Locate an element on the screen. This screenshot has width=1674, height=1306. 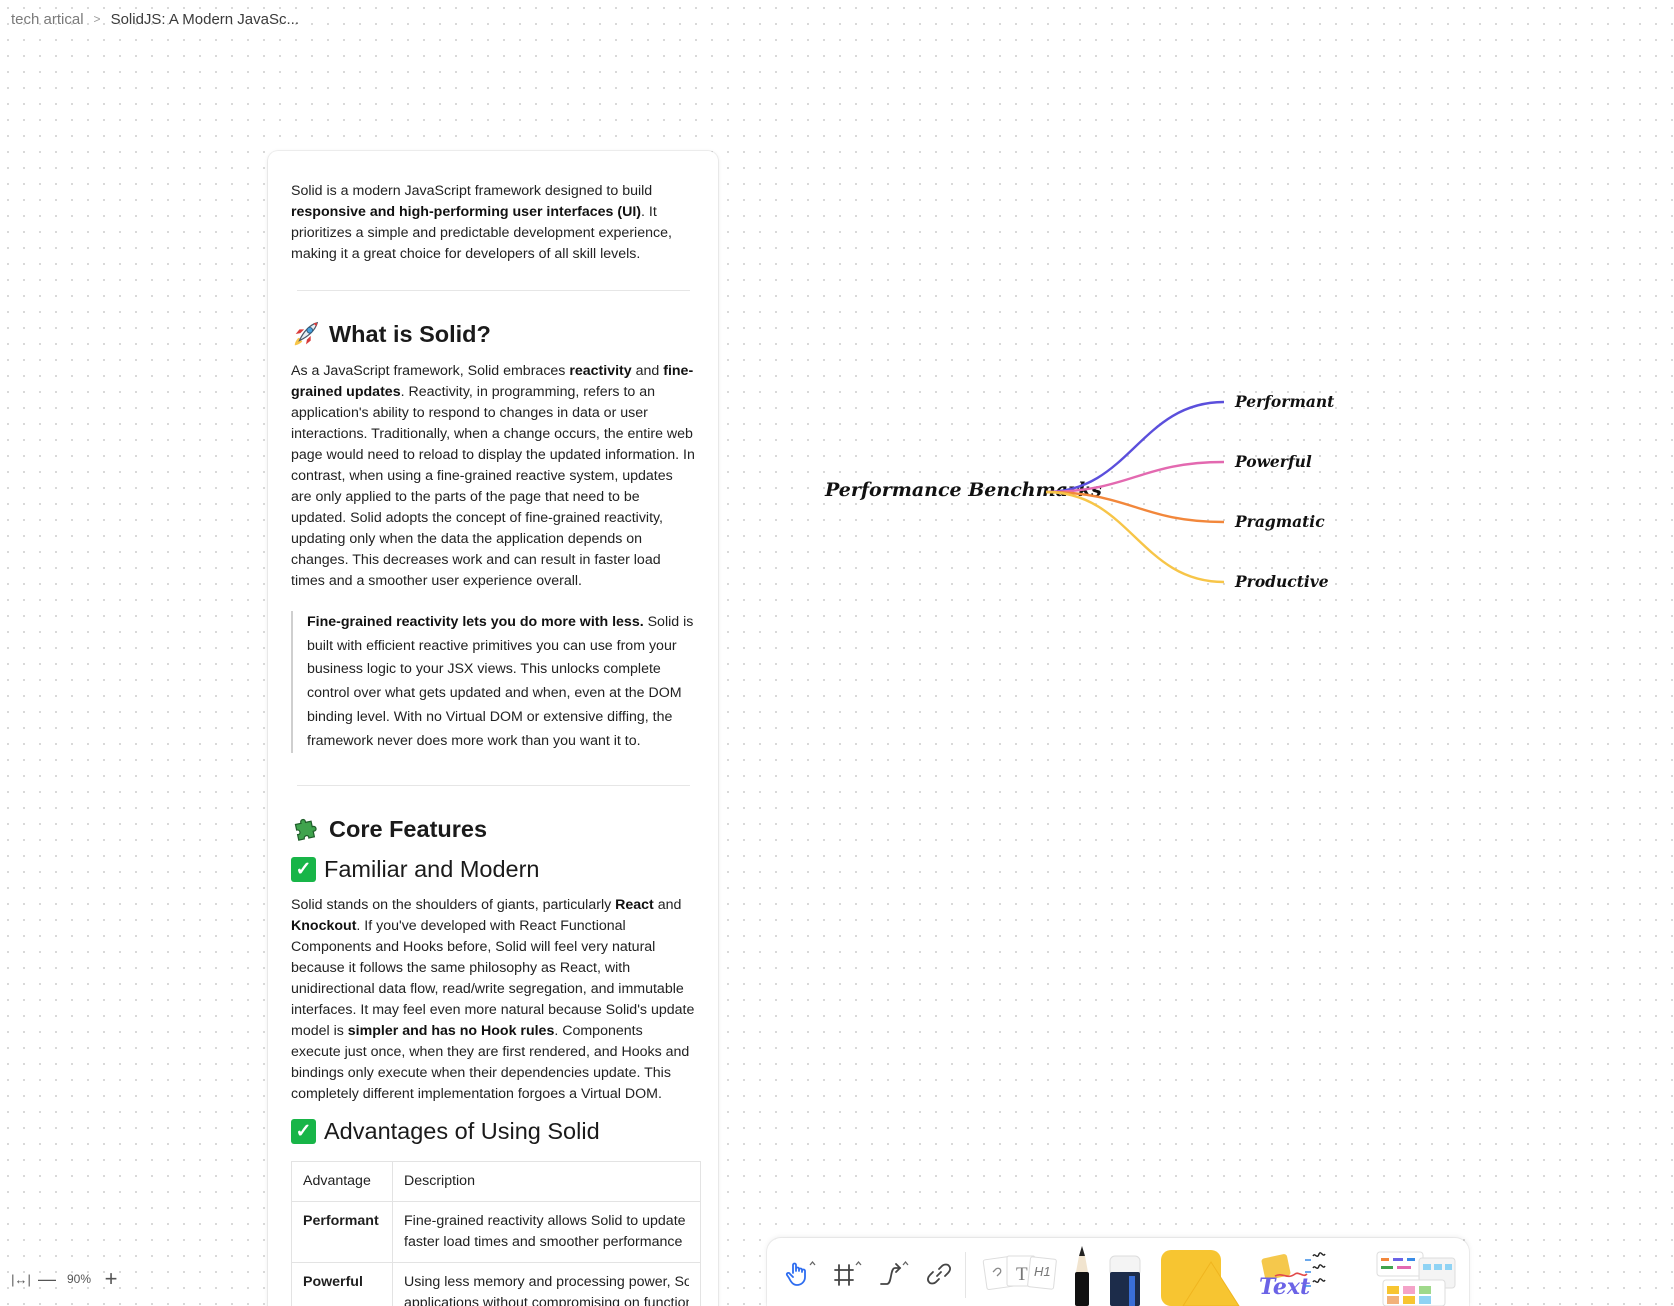
table-header-advantage: Advantage is located at coordinates (342, 1182).